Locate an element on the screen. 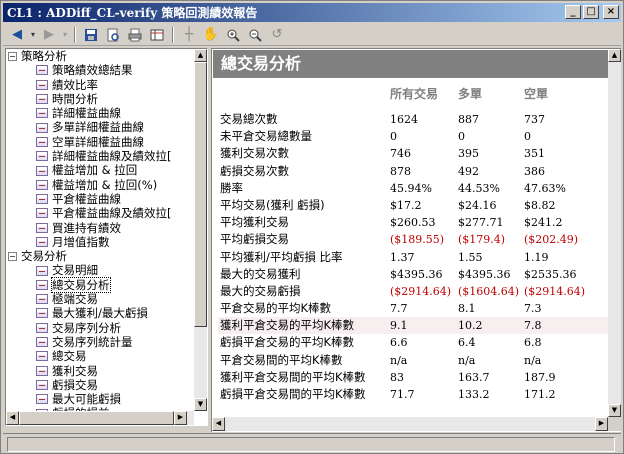  tree-item: 交易序列統計量 is located at coordinates (100, 342).